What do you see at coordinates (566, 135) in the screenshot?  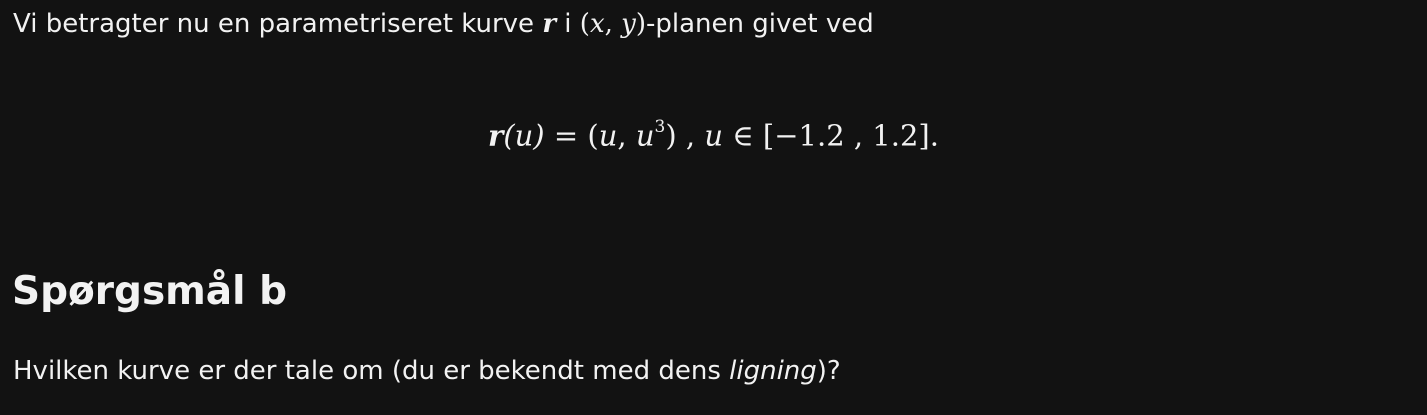 I see `equation-equals: =` at bounding box center [566, 135].